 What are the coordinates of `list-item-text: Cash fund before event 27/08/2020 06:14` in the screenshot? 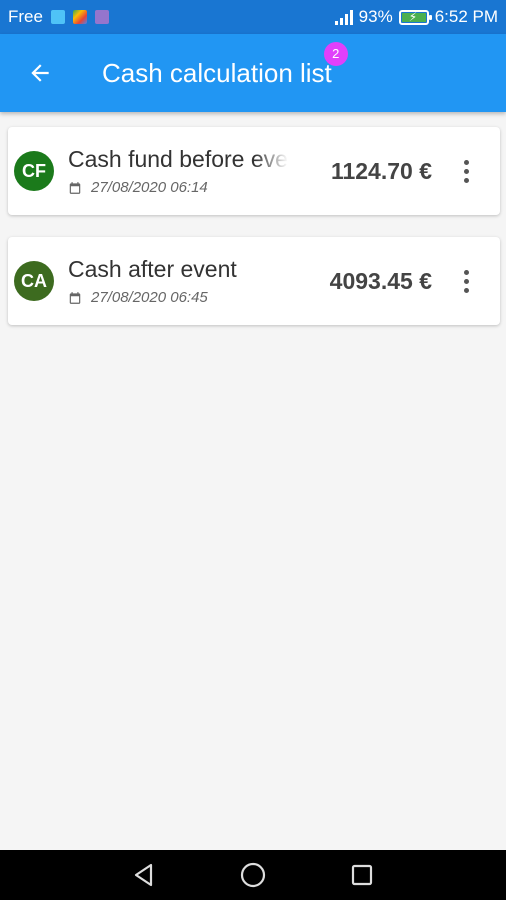 It's located at (178, 171).